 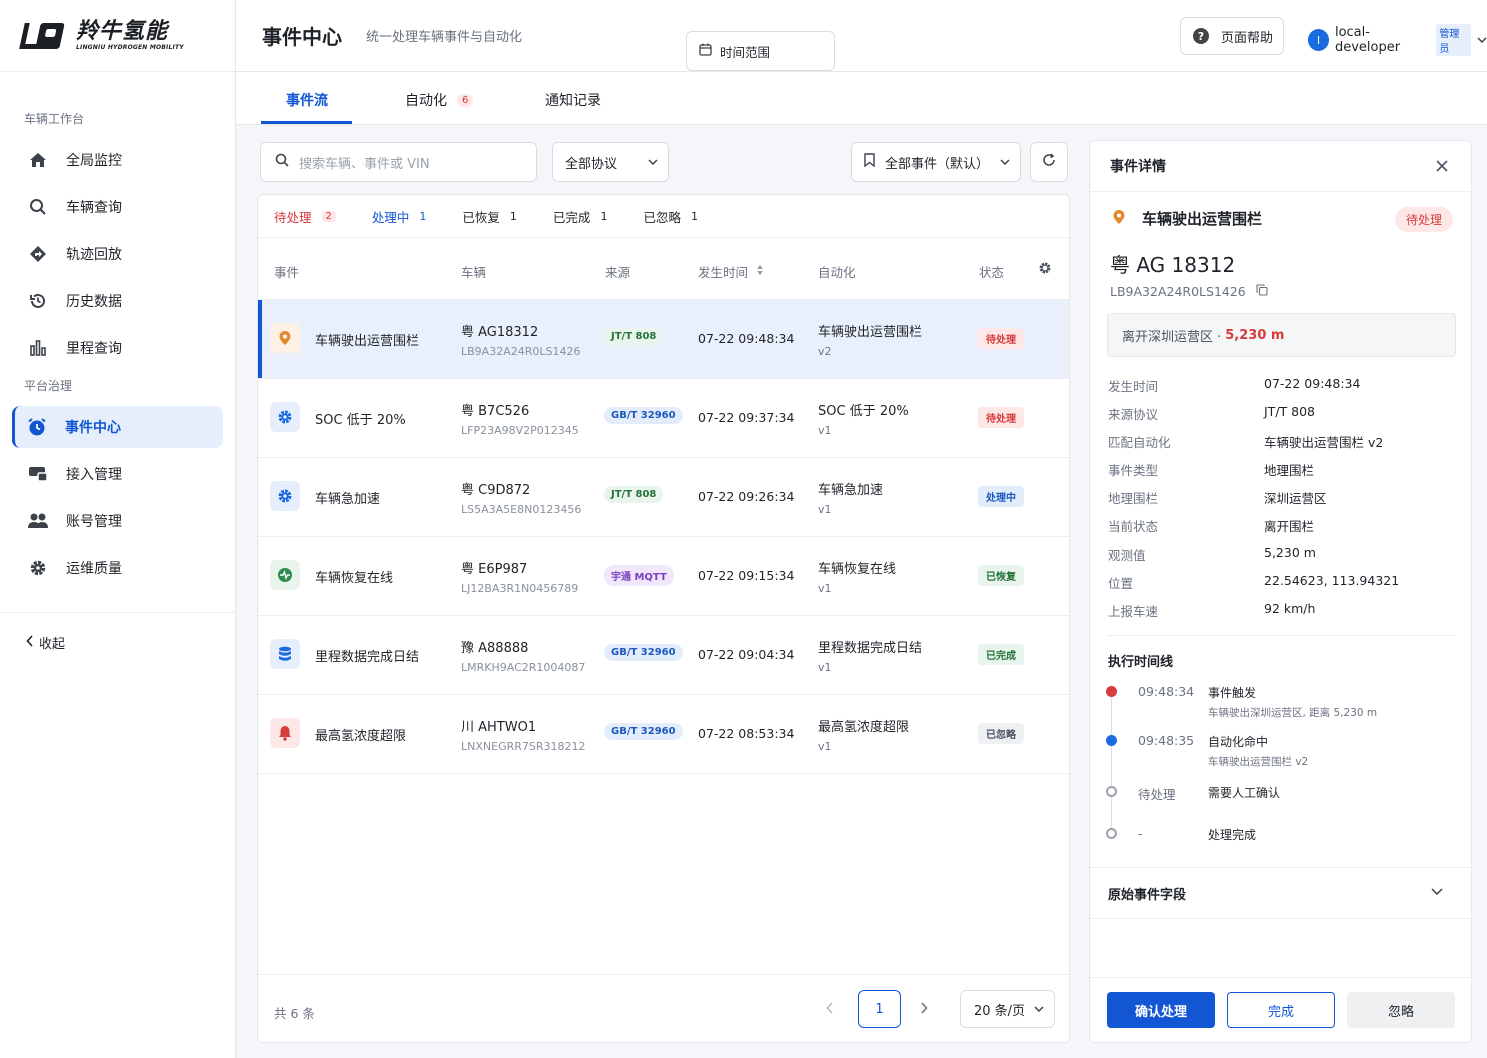 I want to click on field-value: 离开围栏, so click(x=1289, y=526).